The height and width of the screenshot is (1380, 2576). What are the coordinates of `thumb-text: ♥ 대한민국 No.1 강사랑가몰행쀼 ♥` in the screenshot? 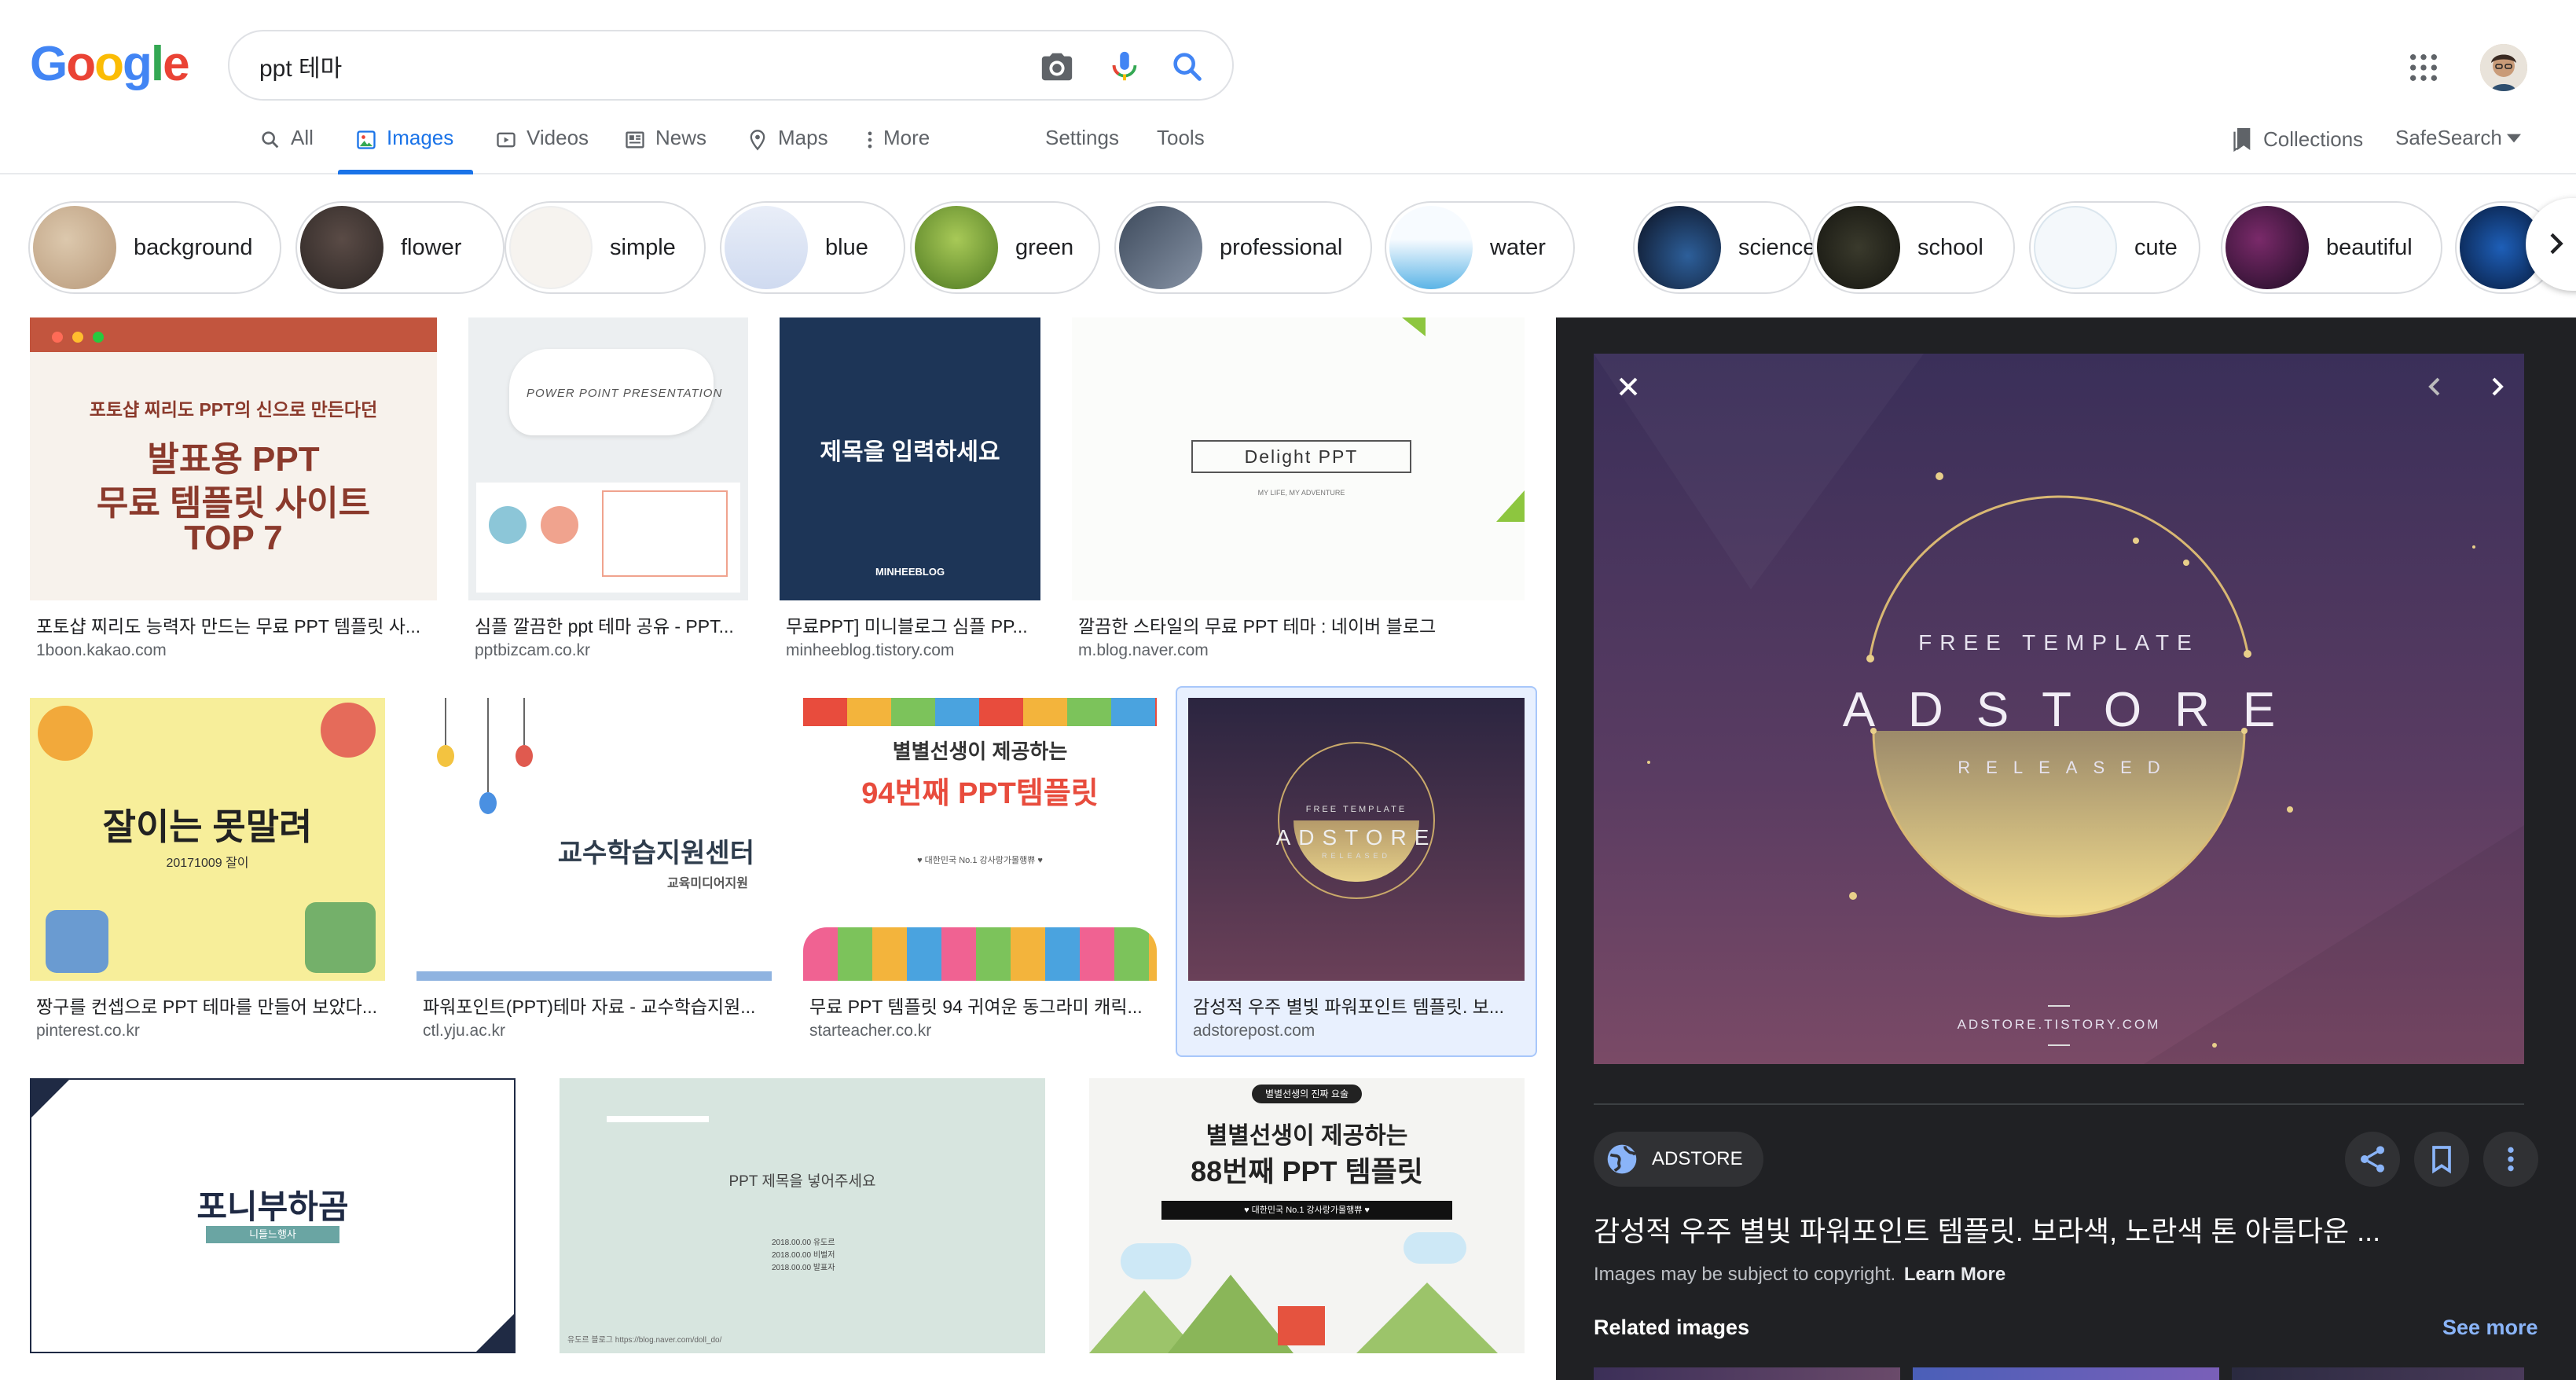 It's located at (1306, 1210).